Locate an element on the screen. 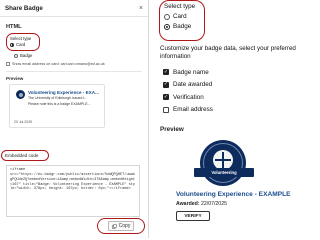 This screenshot has width=320, height=240. seal-cross-horizontal is located at coordinates (223, 160).